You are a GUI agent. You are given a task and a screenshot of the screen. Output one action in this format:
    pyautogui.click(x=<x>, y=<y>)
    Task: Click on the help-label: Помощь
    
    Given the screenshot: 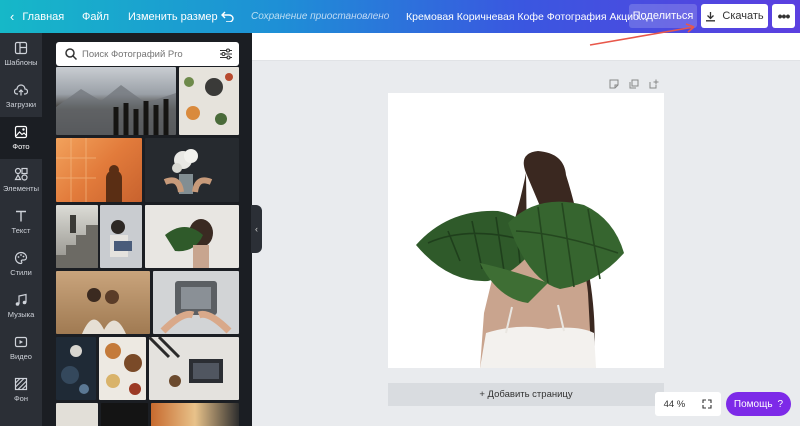 What is the action you would take?
    pyautogui.click(x=753, y=404)
    